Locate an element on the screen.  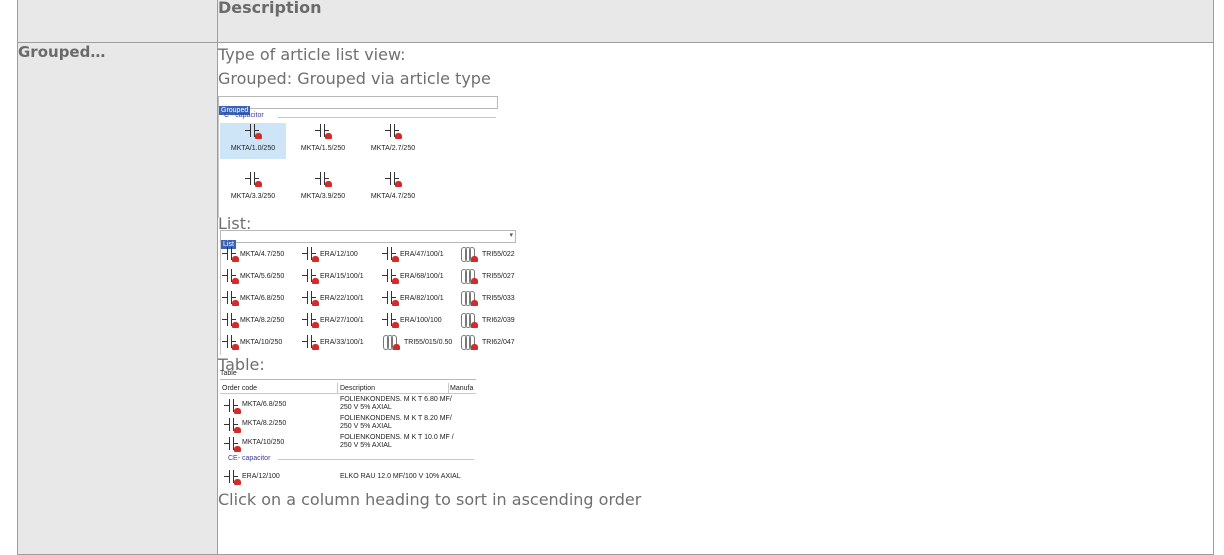
group-title: C - capacitor is located at coordinates (244, 115).